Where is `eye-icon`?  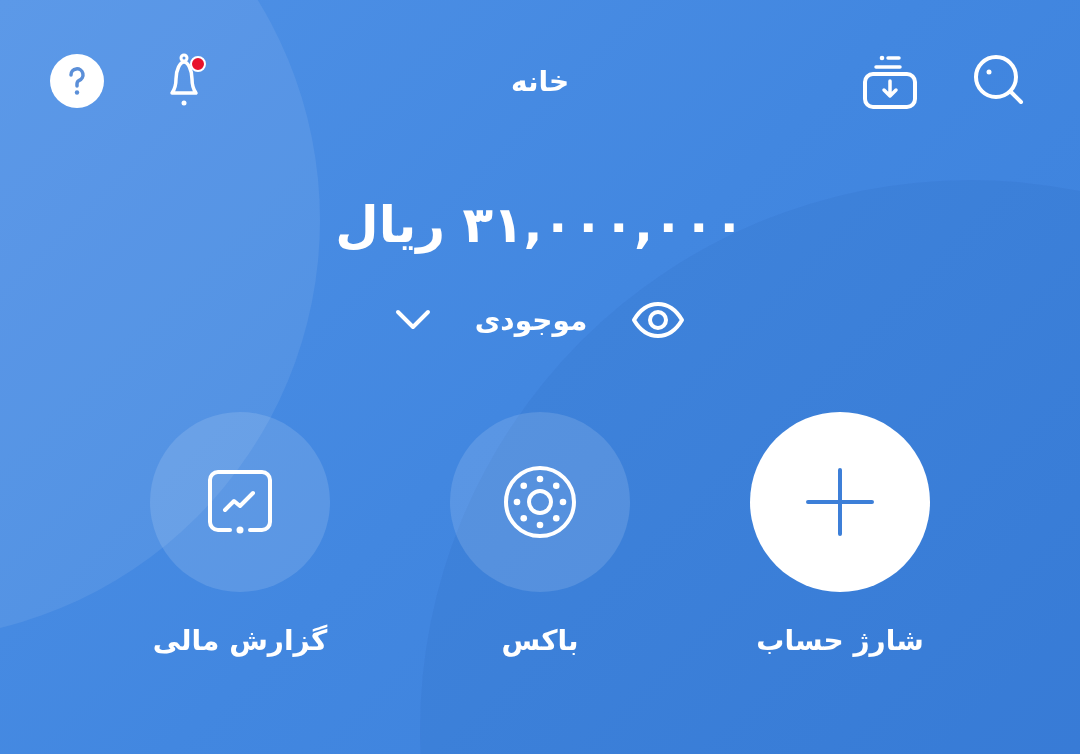 eye-icon is located at coordinates (658, 320).